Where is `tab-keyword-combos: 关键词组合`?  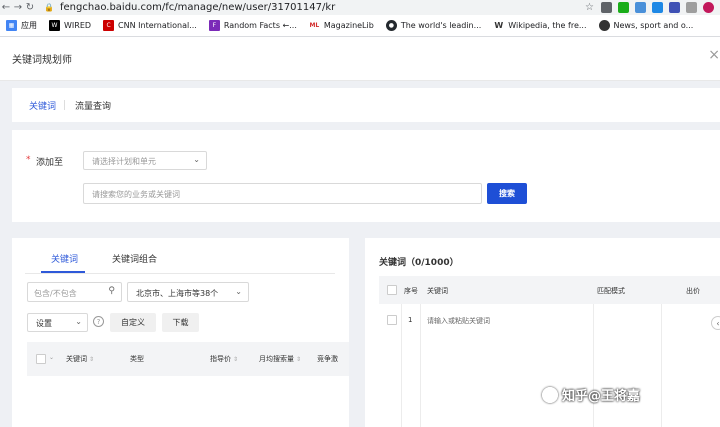
tab-keyword-combos: 关键词组合 is located at coordinates (134, 258).